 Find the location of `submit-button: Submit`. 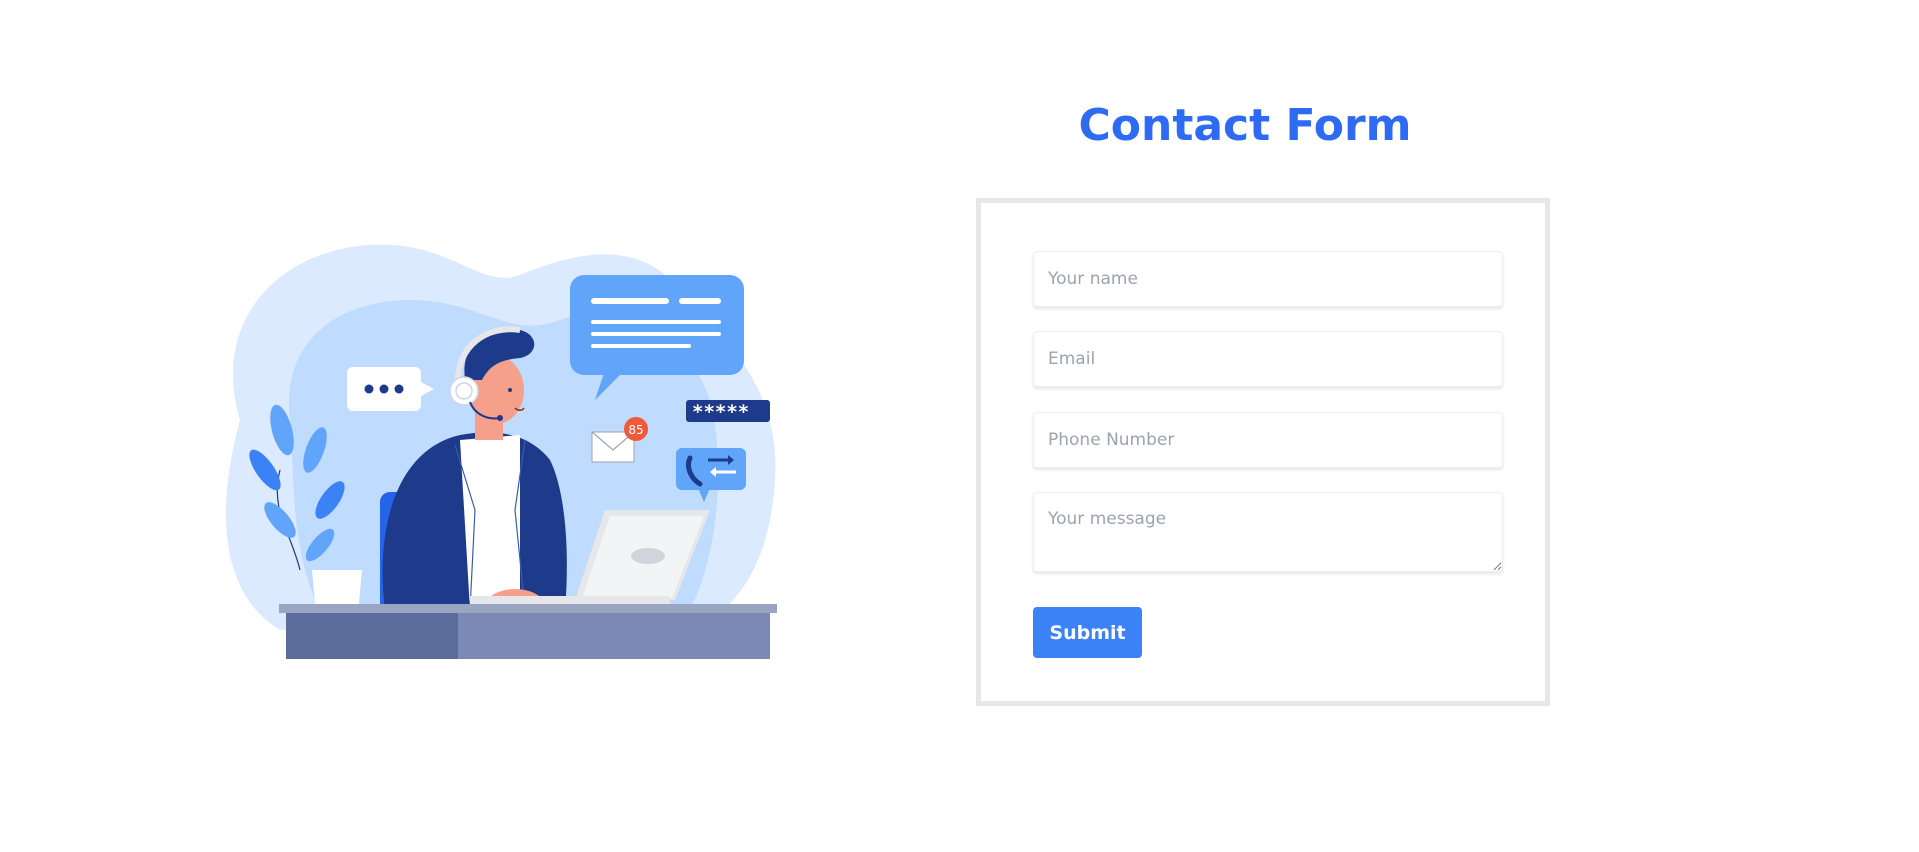

submit-button: Submit is located at coordinates (1087, 632).